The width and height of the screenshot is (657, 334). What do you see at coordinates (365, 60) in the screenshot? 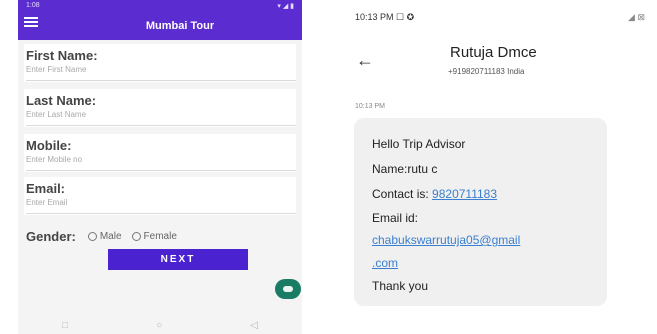
I see `back-arrow-icon: ←` at bounding box center [365, 60].